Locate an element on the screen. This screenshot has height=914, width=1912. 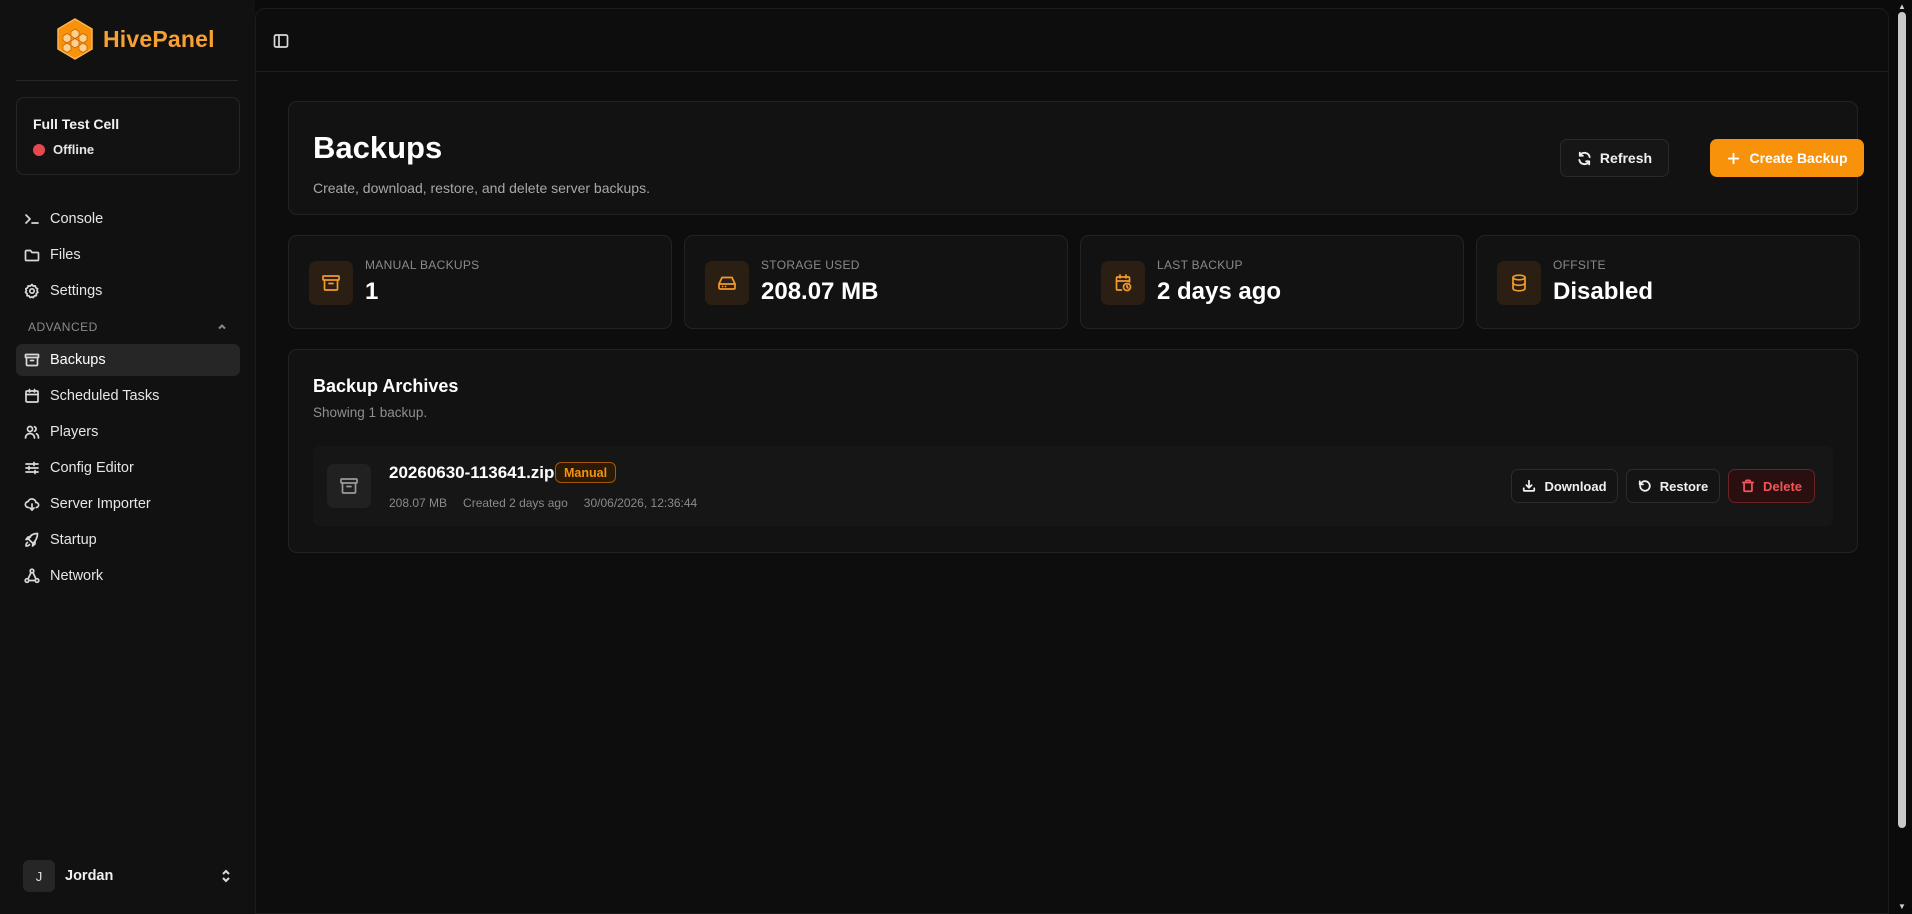
users-icon is located at coordinates (32, 432).